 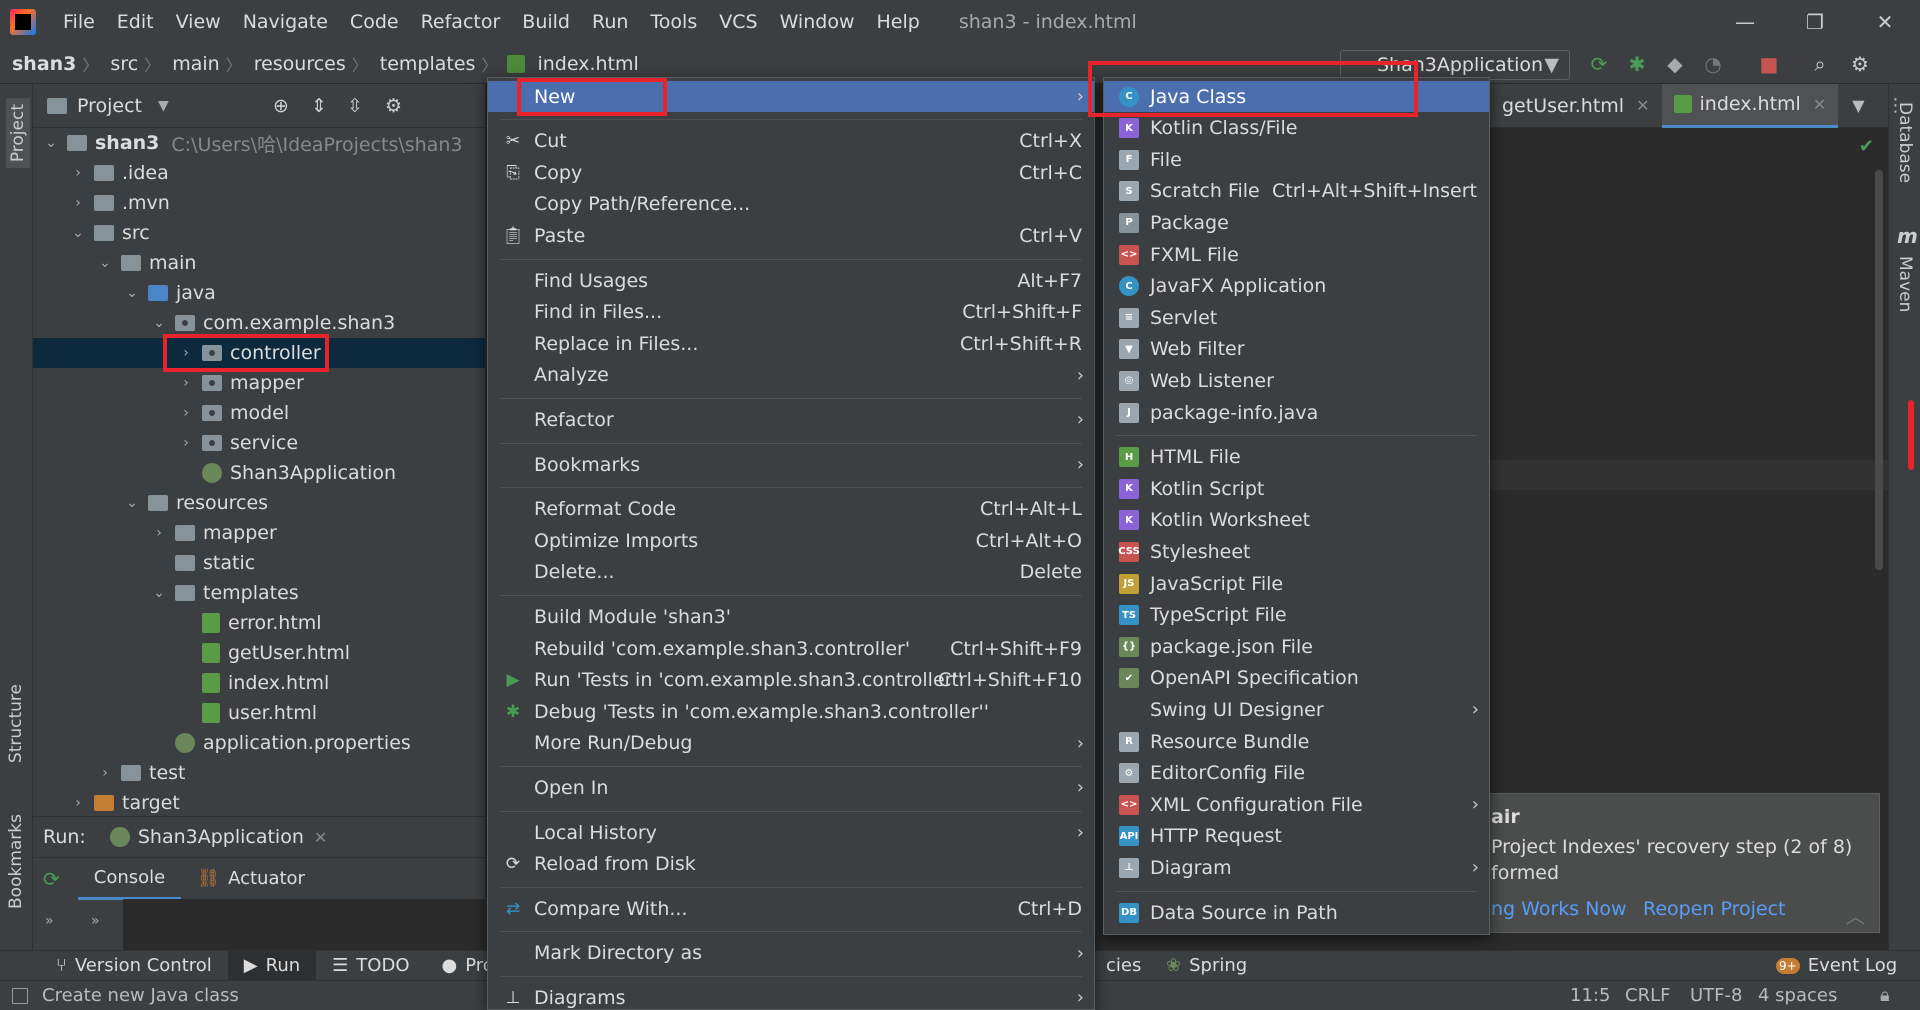 What do you see at coordinates (259, 293) in the screenshot?
I see `tree-node: ⌄ java` at bounding box center [259, 293].